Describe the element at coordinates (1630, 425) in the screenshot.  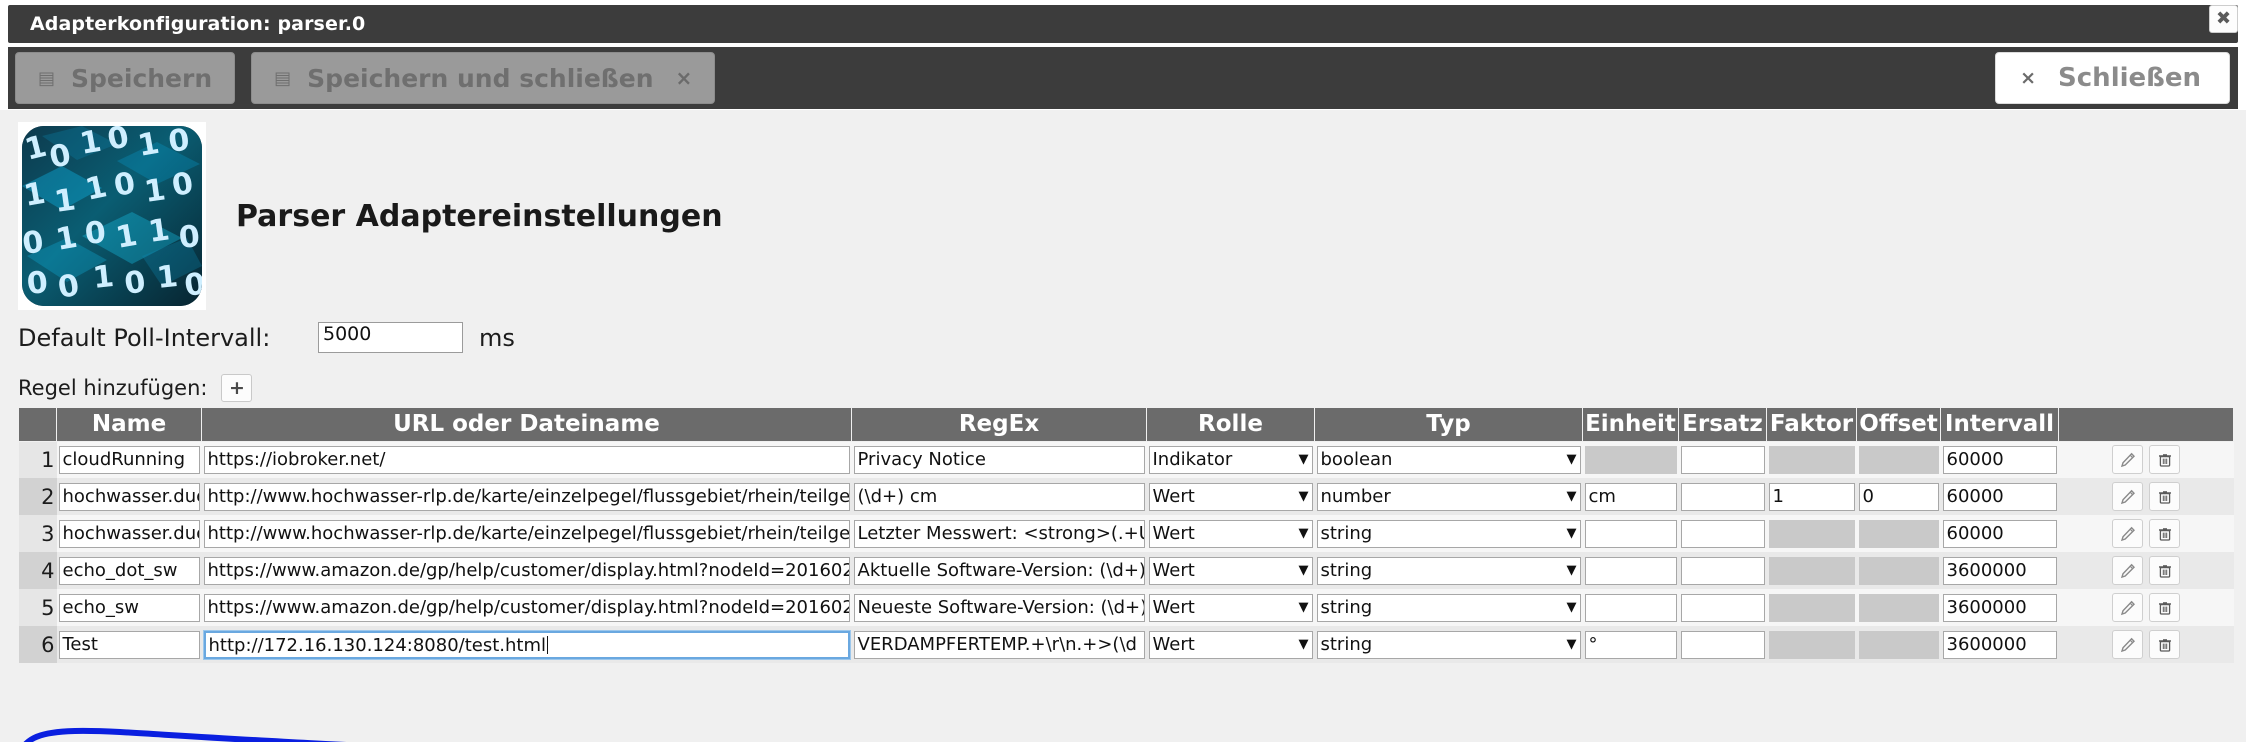
I see `col-header-einheit: Einheit` at that location.